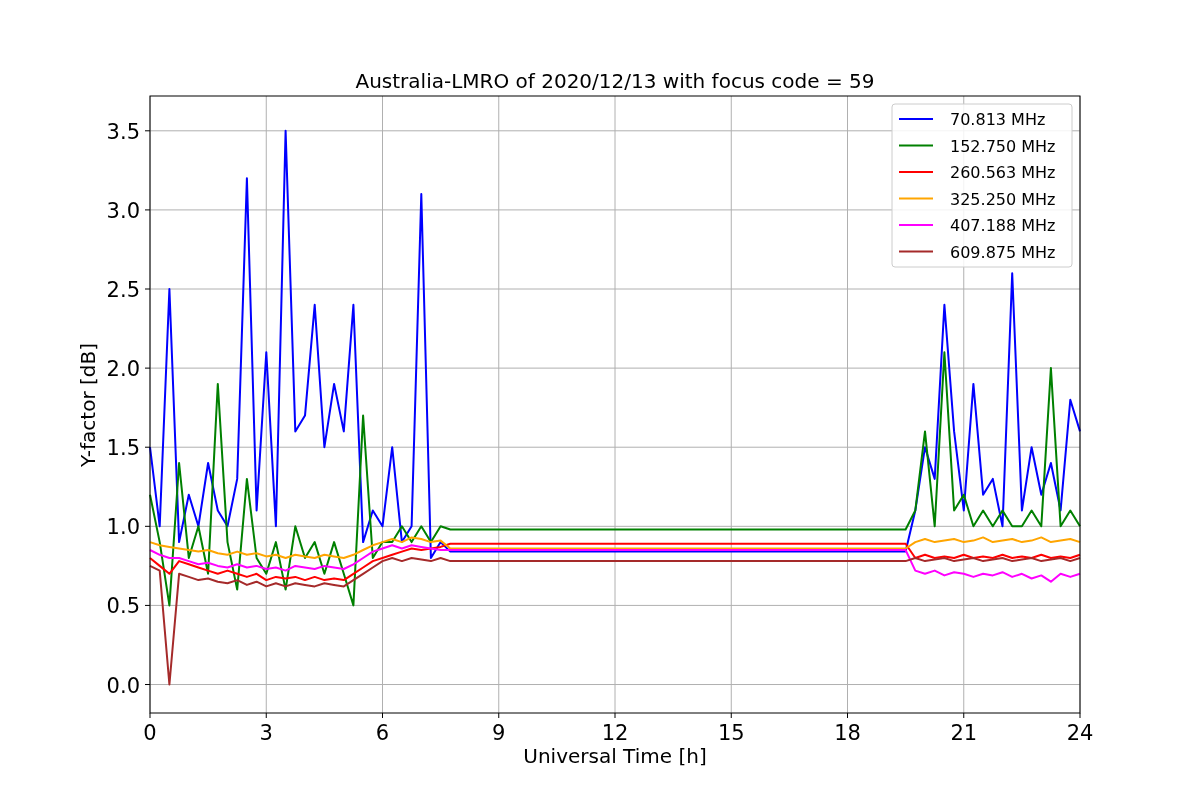 This screenshot has height=800, width=1200. What do you see at coordinates (1003, 252) in the screenshot?
I see `legend-label: 609.875 MHz` at bounding box center [1003, 252].